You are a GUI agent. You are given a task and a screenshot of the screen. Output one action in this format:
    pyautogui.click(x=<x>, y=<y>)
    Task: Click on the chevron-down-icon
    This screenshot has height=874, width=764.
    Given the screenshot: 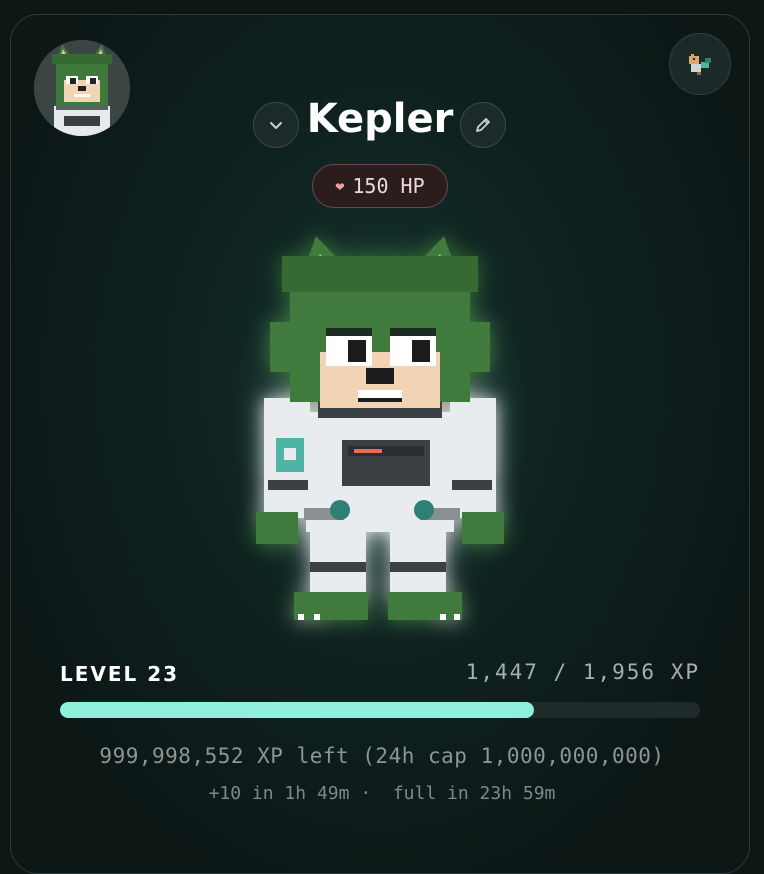 What is the action you would take?
    pyautogui.click(x=276, y=125)
    